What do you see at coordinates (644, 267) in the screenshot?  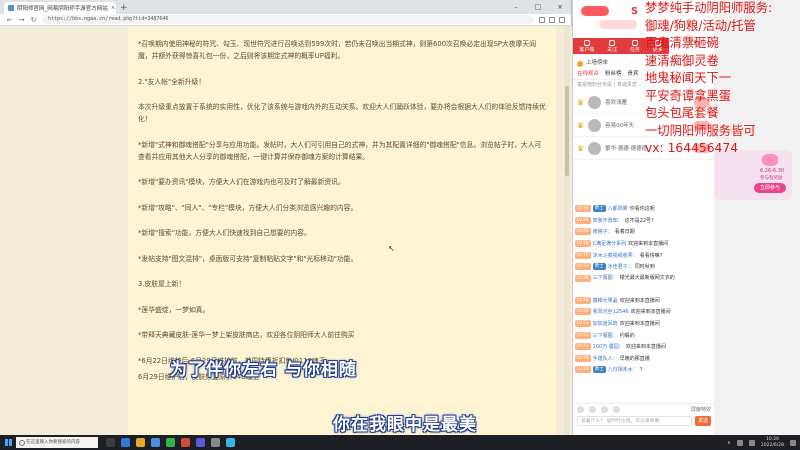 I see `chat-message: LV.33 勇士 冰佳君子： 同时秋到` at bounding box center [644, 267].